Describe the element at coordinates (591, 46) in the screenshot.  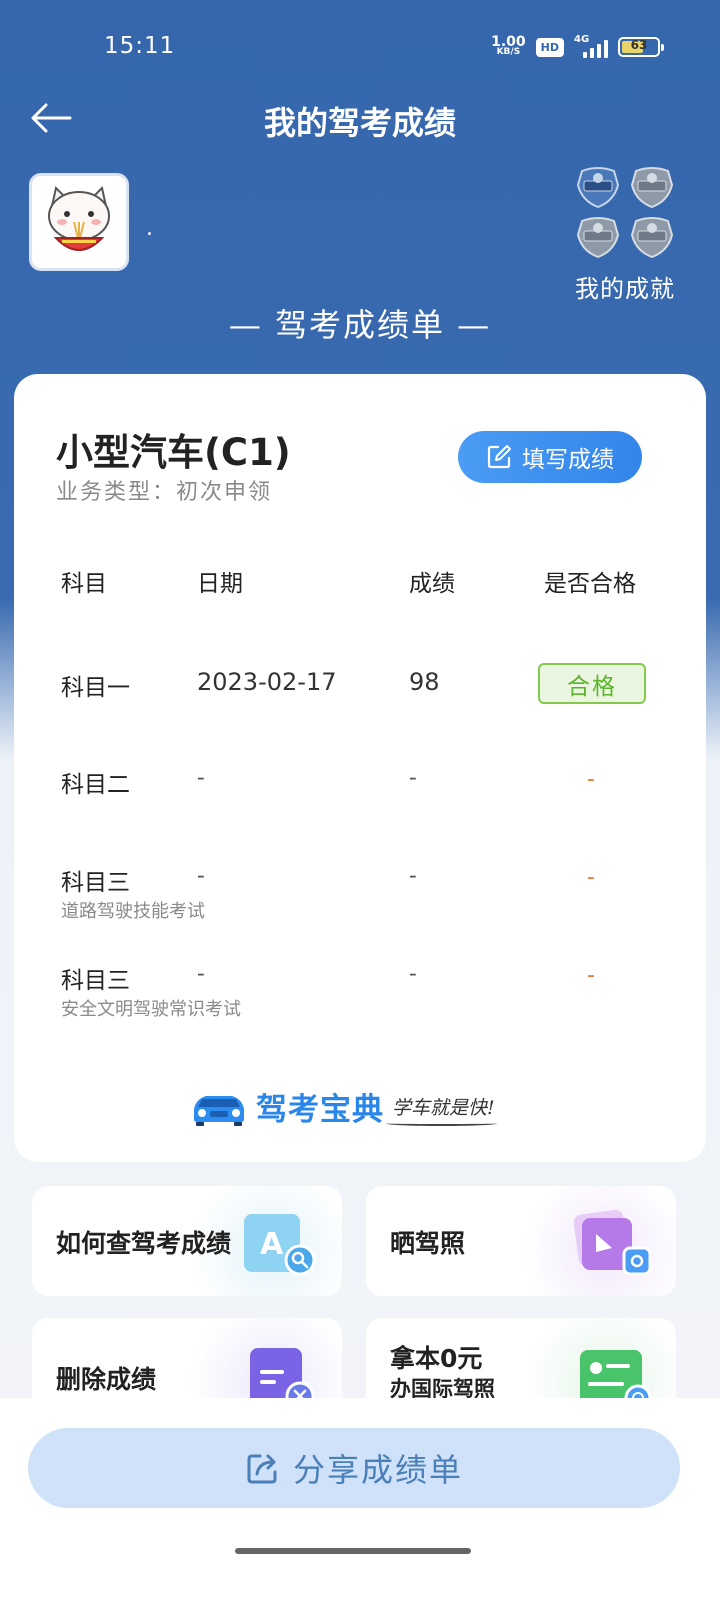
I see `signal-icon: 4G` at that location.